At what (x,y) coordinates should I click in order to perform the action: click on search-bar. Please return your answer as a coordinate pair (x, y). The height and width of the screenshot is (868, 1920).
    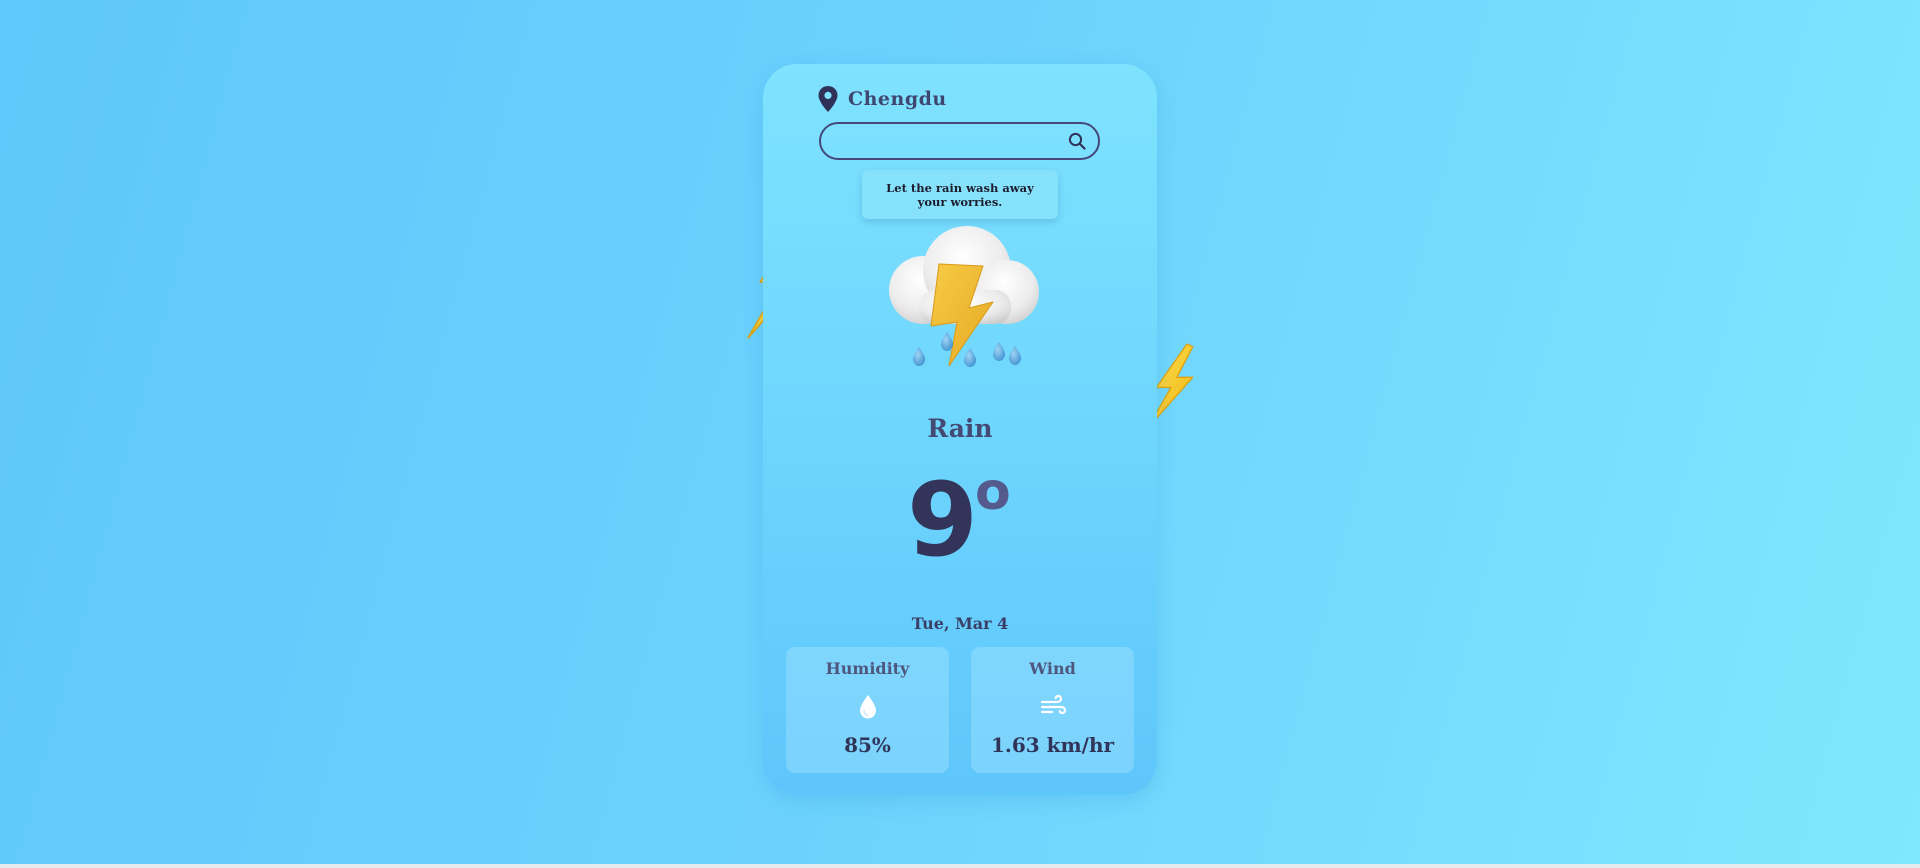
    Looking at the image, I should click on (959, 141).